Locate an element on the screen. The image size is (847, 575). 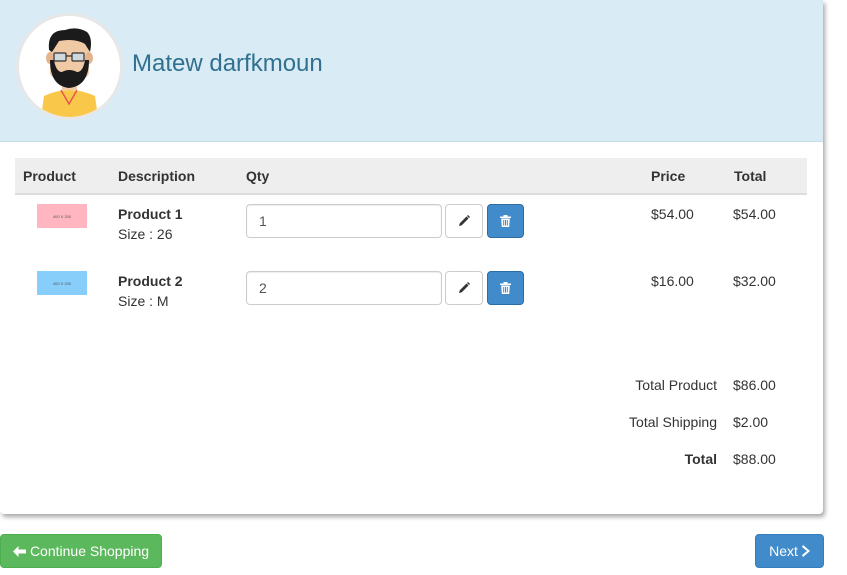
user-avatar is located at coordinates (69, 66).